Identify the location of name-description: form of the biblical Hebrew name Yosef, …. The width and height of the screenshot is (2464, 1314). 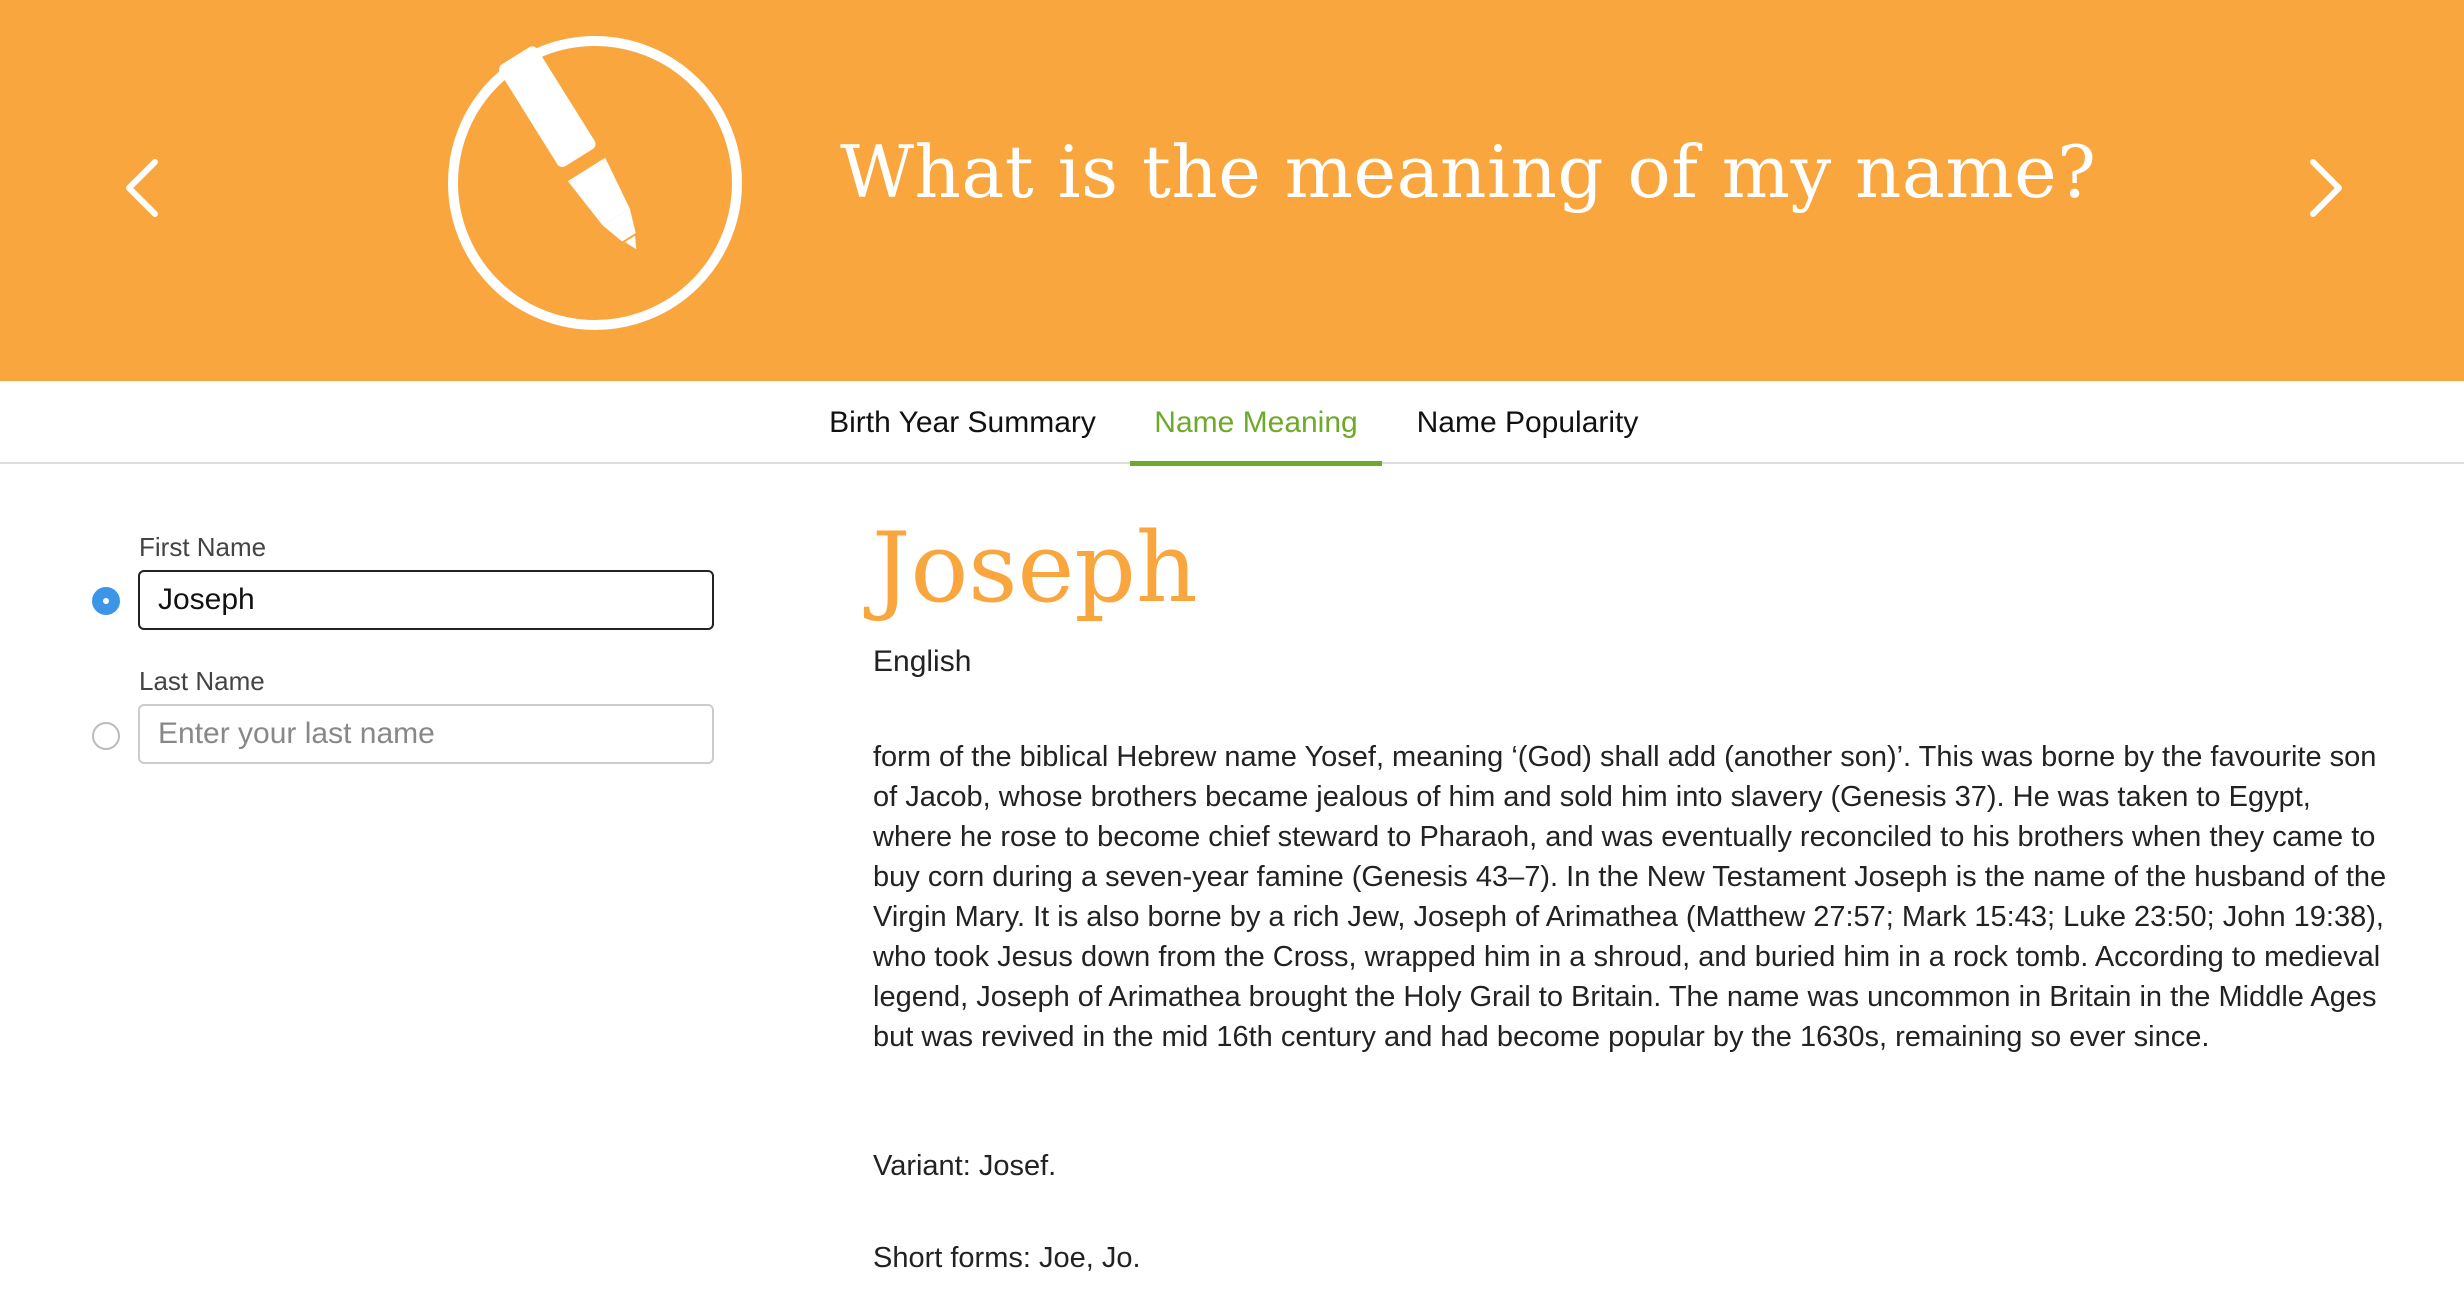
(1630, 897).